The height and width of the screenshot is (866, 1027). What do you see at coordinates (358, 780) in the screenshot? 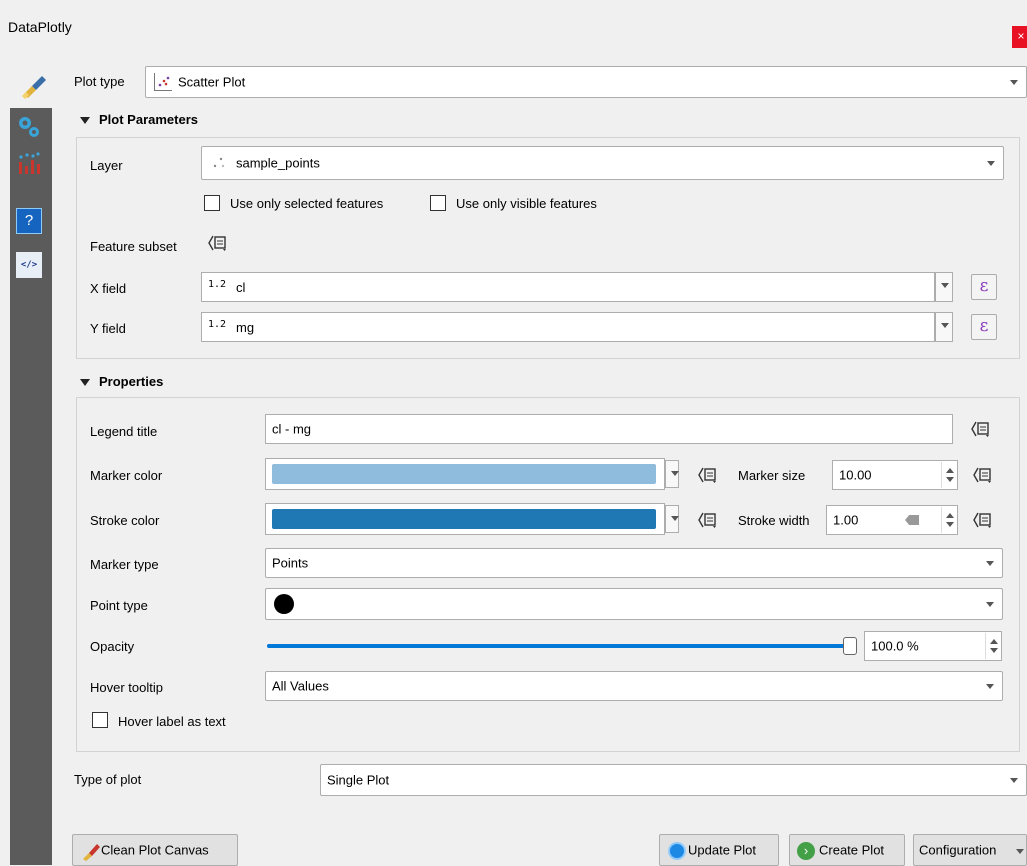
I see `type-of-plot-value: Single Plot` at bounding box center [358, 780].